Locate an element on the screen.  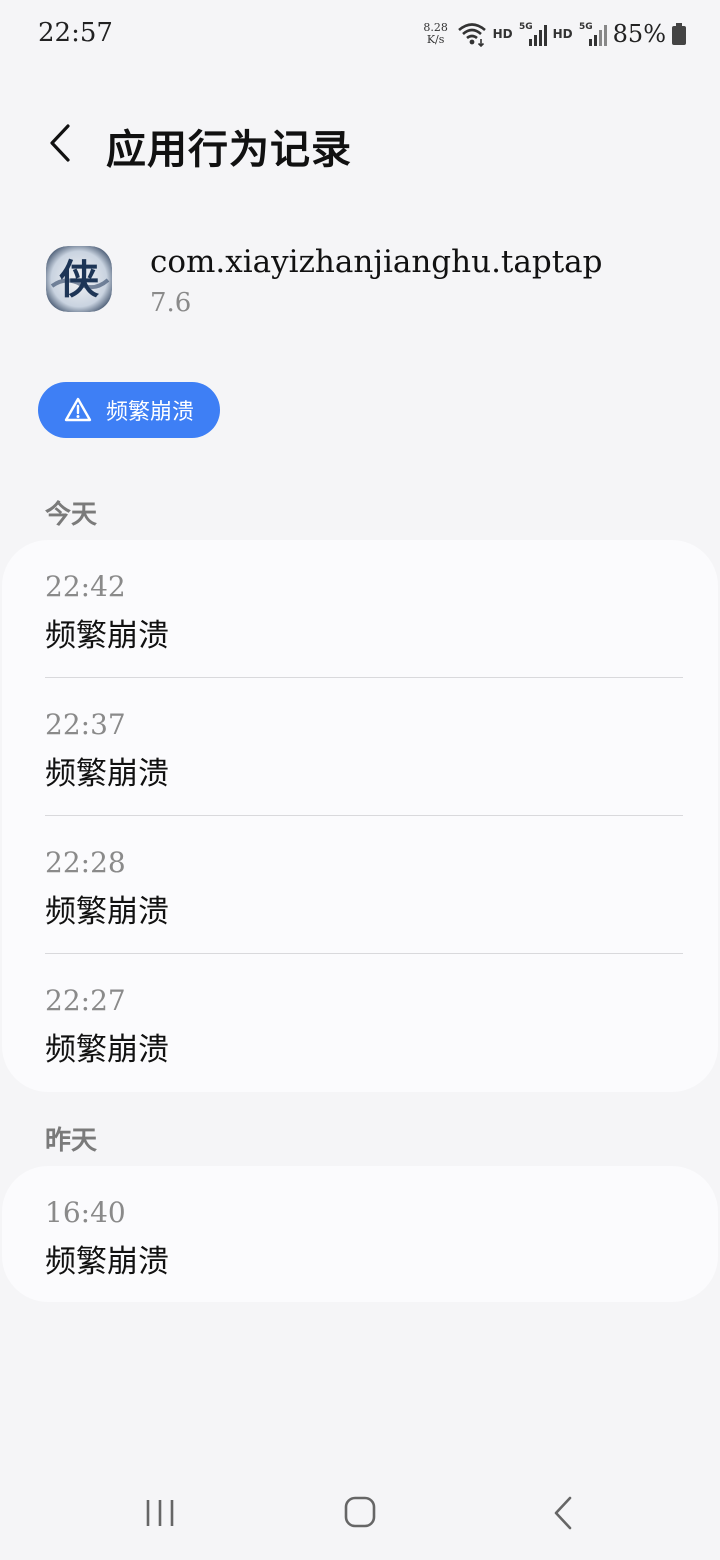
record-time: 22:28 is located at coordinates (85, 862).